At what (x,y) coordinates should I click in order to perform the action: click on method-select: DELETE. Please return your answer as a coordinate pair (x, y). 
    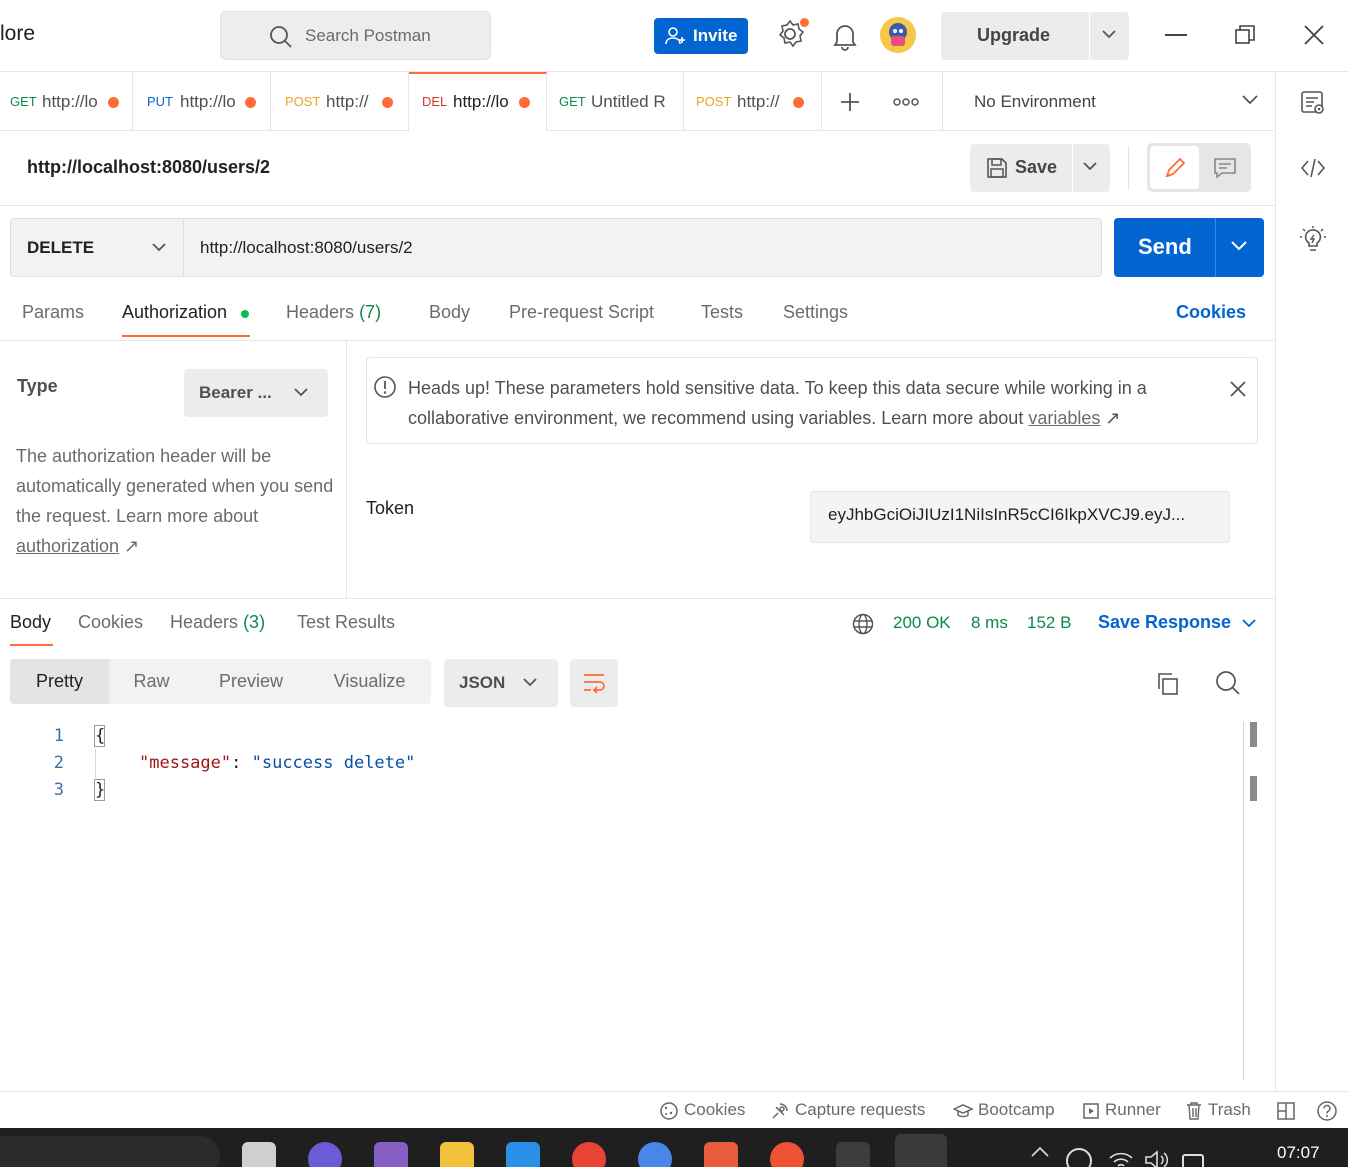
    Looking at the image, I should click on (96, 247).